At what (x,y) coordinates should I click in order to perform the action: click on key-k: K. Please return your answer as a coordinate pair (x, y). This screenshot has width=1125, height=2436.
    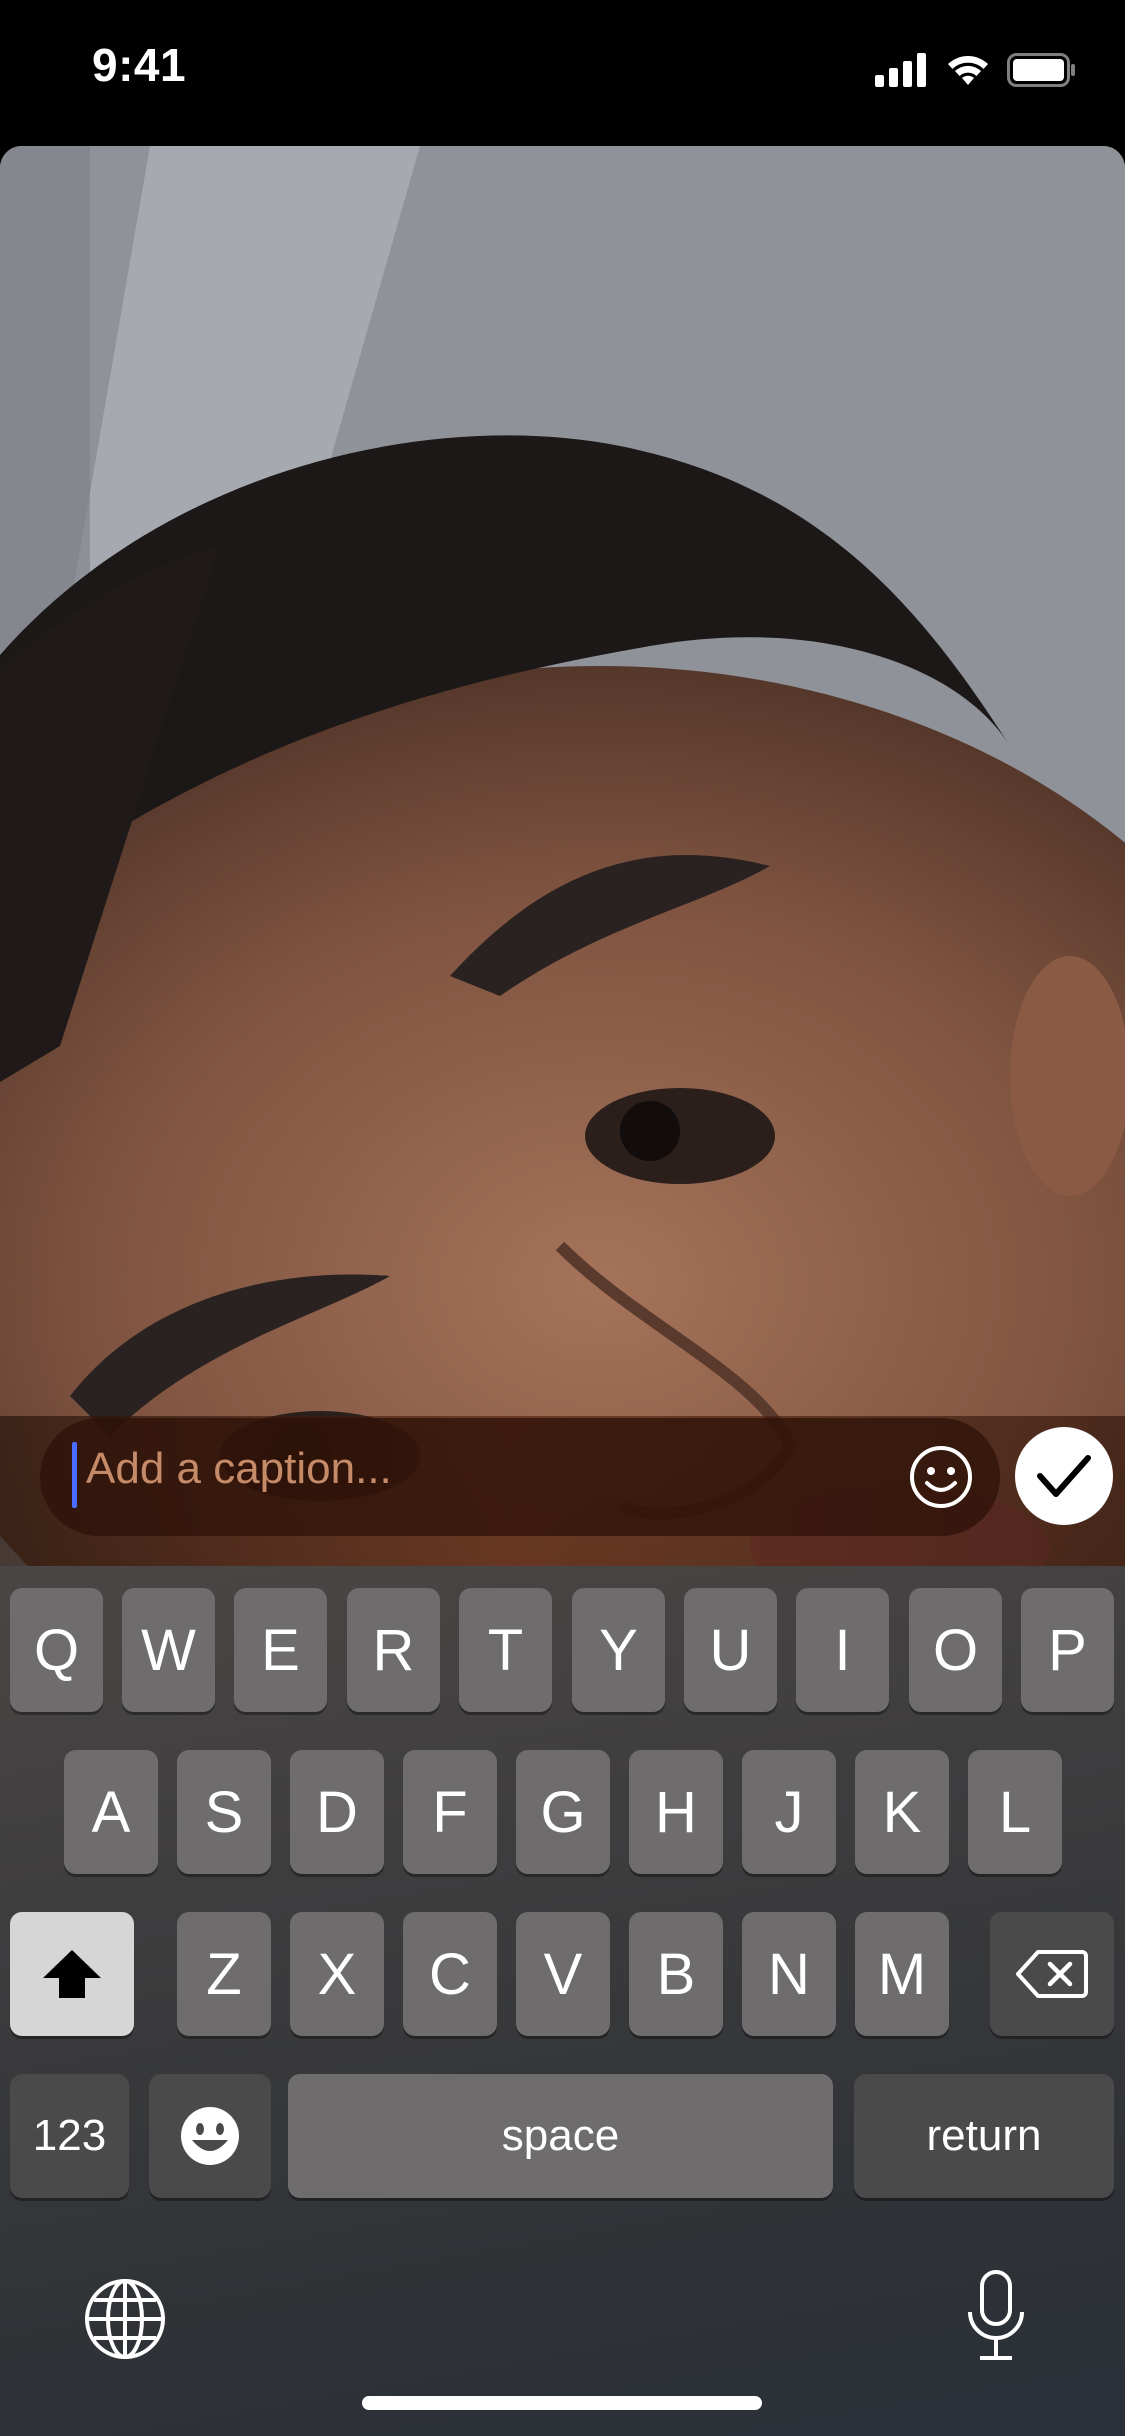
    Looking at the image, I should click on (902, 1812).